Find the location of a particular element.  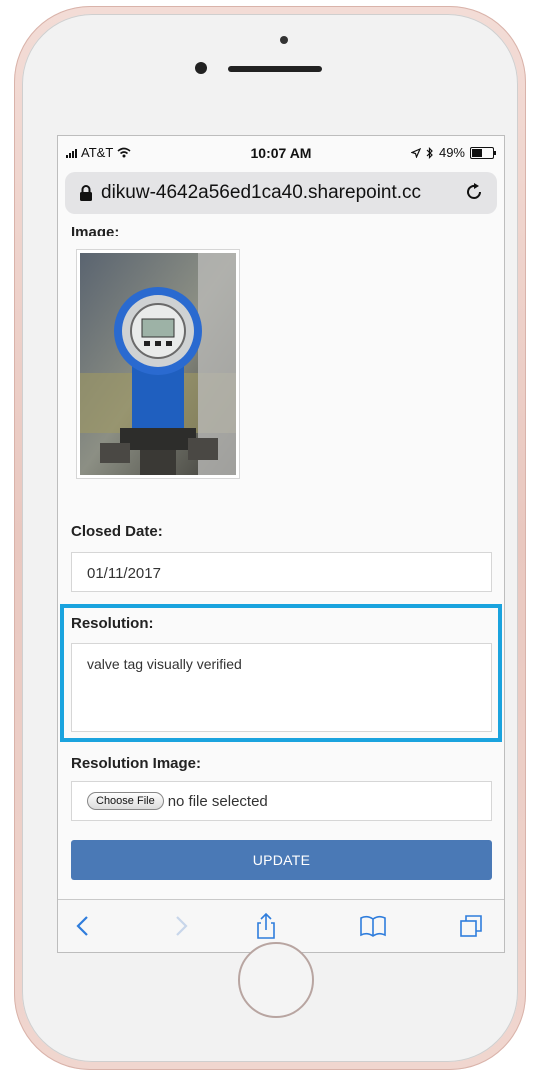

address-bar: dikuw-4642a56ed1ca40.sharepoint.cc is located at coordinates (281, 193).